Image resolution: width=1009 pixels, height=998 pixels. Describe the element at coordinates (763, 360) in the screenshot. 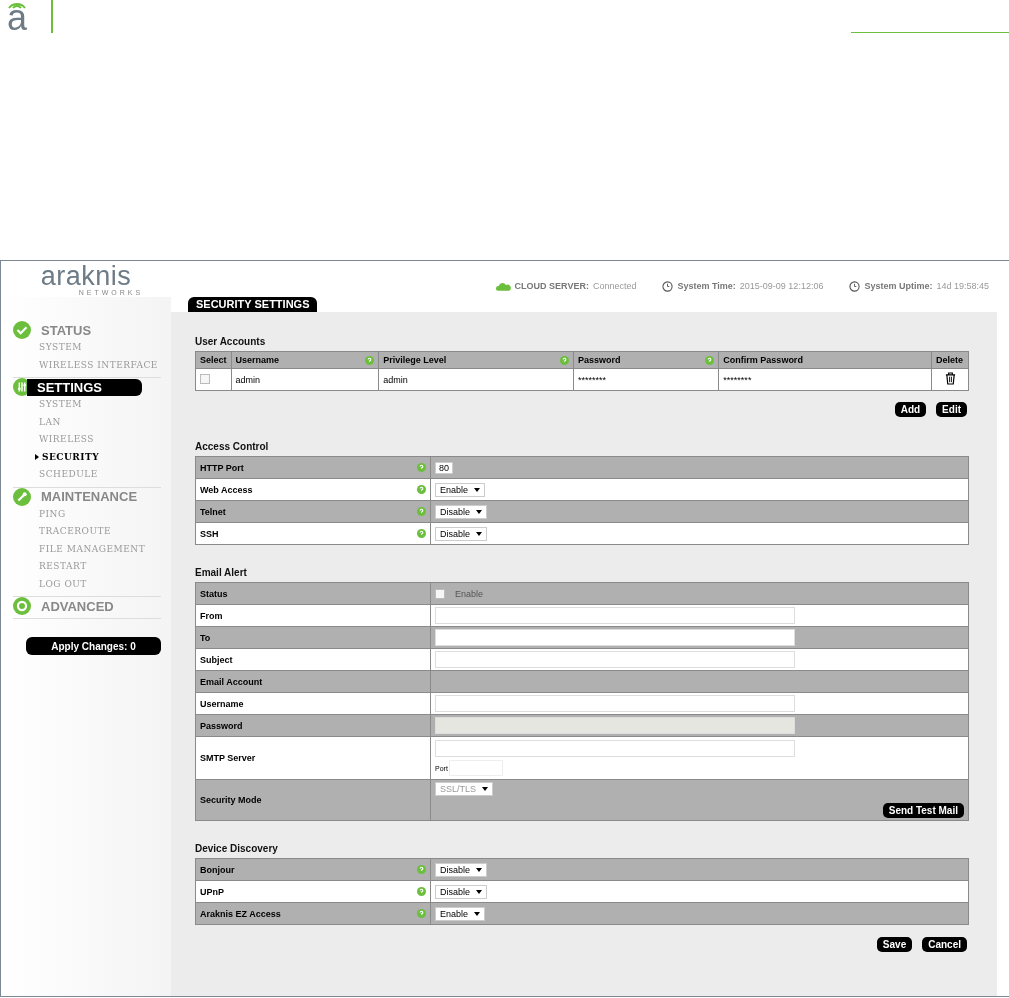

I see `column-header: Confirm Password` at that location.